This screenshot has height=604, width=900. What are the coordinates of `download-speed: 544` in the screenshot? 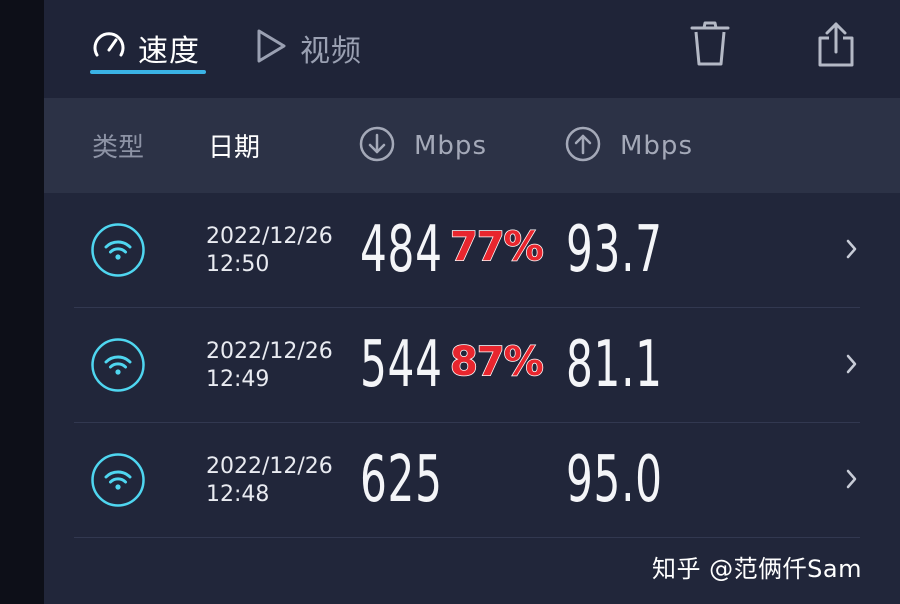 It's located at (401, 365).